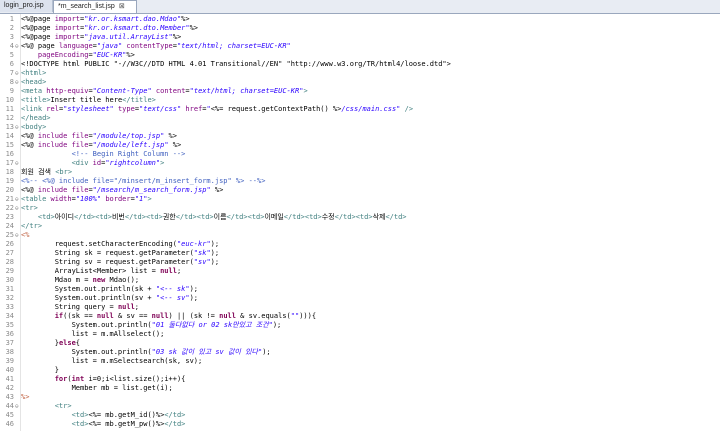  I want to click on code-line: 40 }, so click(360, 370).